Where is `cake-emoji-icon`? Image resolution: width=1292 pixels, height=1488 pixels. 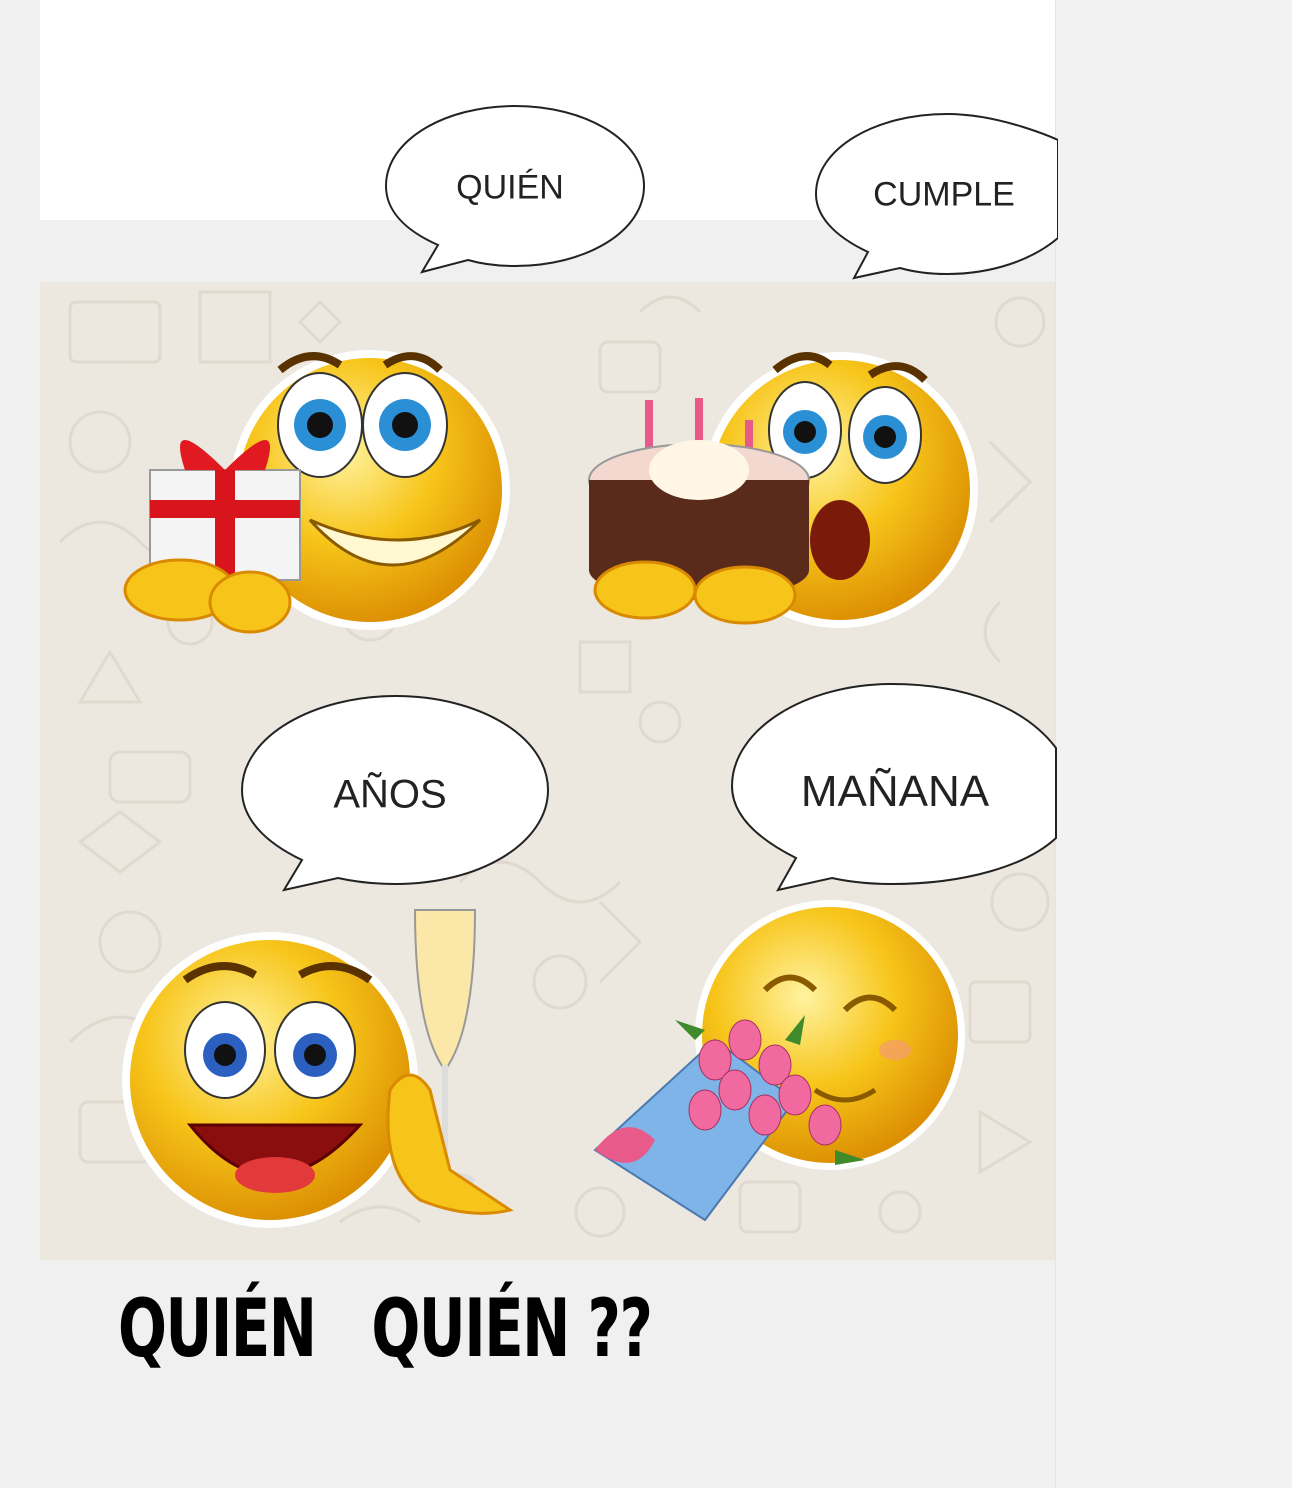 cake-emoji-icon is located at coordinates (783, 490).